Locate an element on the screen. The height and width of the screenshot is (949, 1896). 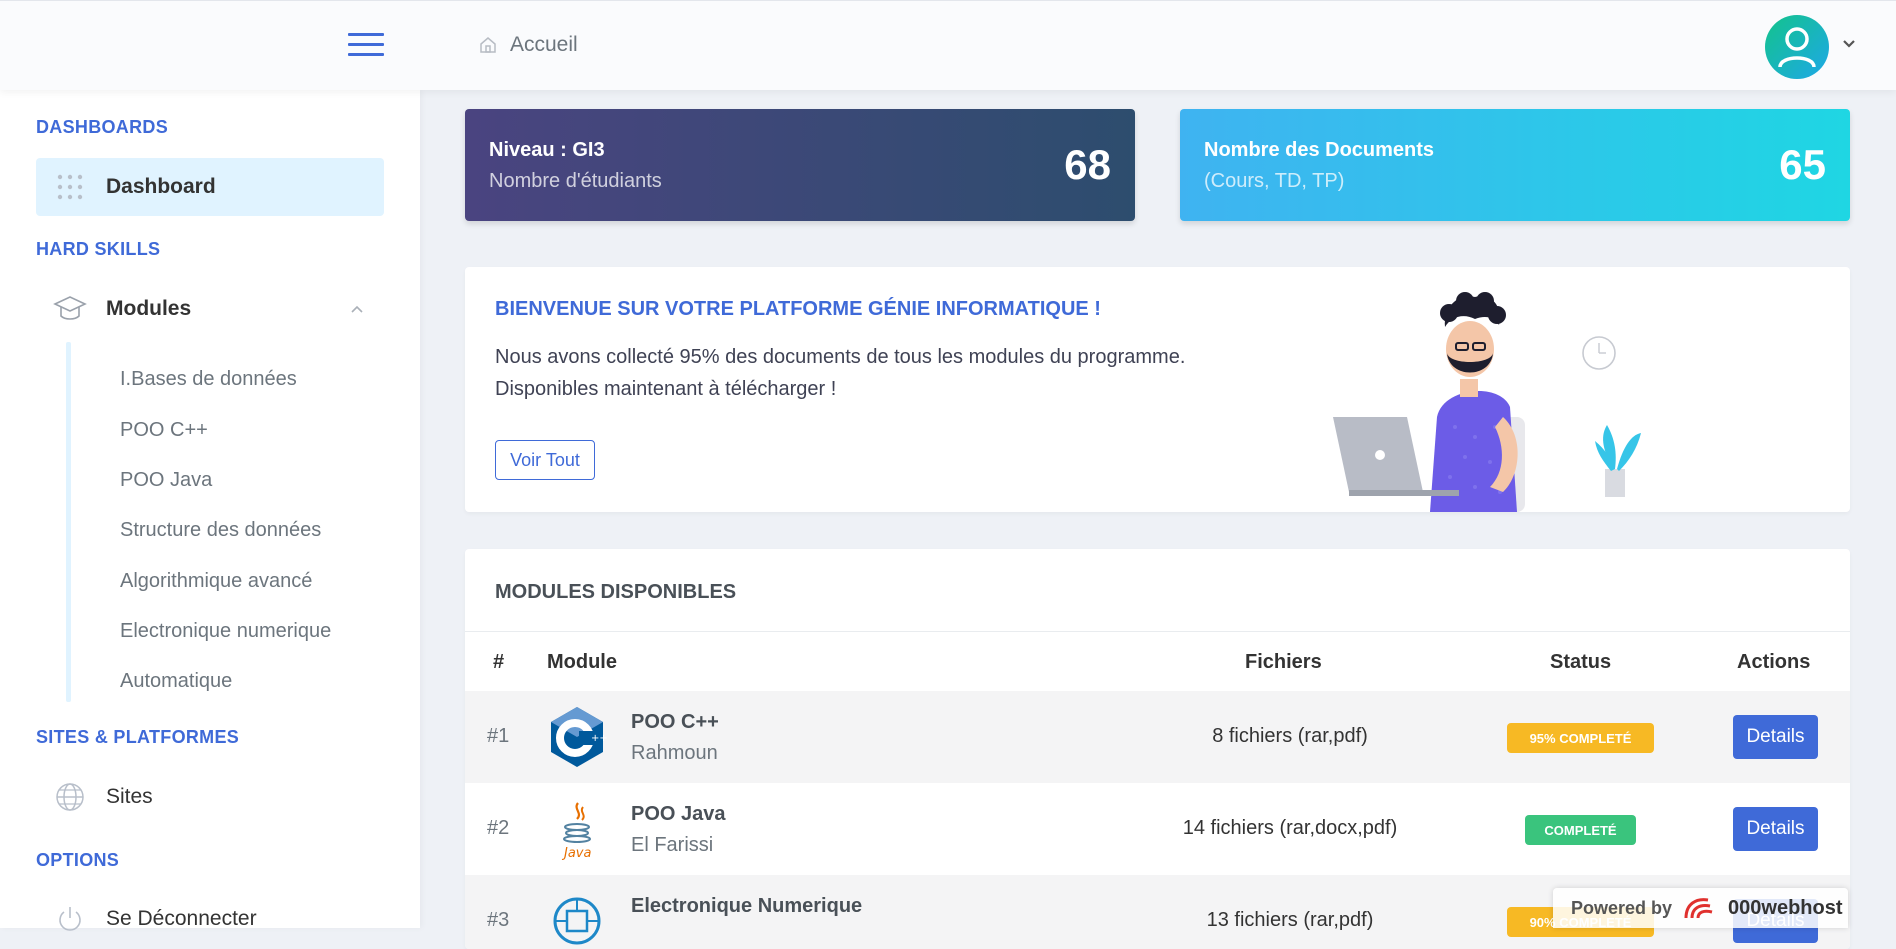
column-header: Actions is located at coordinates (1774, 662).